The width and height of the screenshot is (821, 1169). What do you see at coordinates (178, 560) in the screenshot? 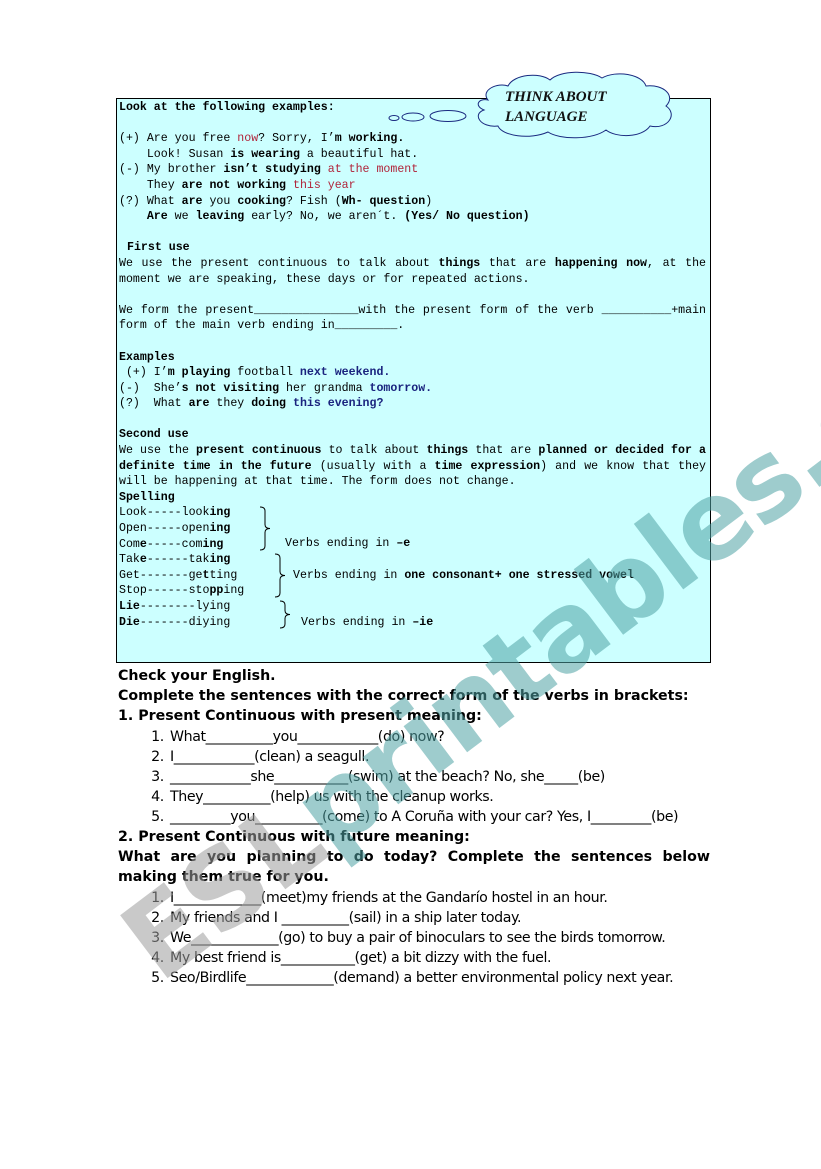
I see `text-run: ------tak` at bounding box center [178, 560].